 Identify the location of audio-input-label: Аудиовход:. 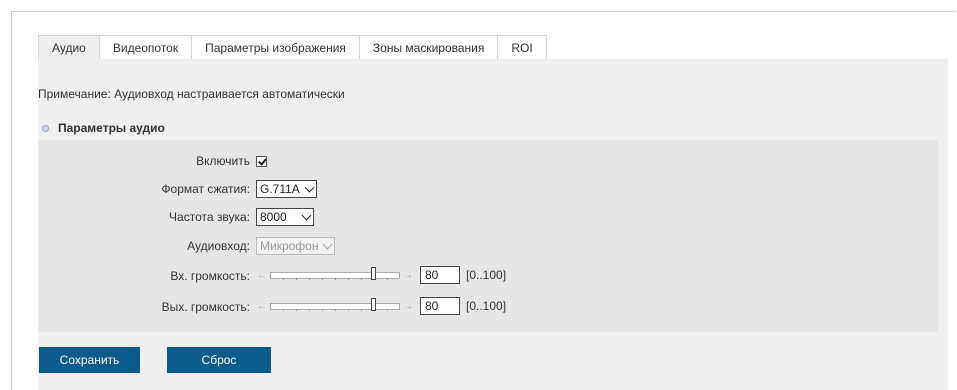
(218, 246).